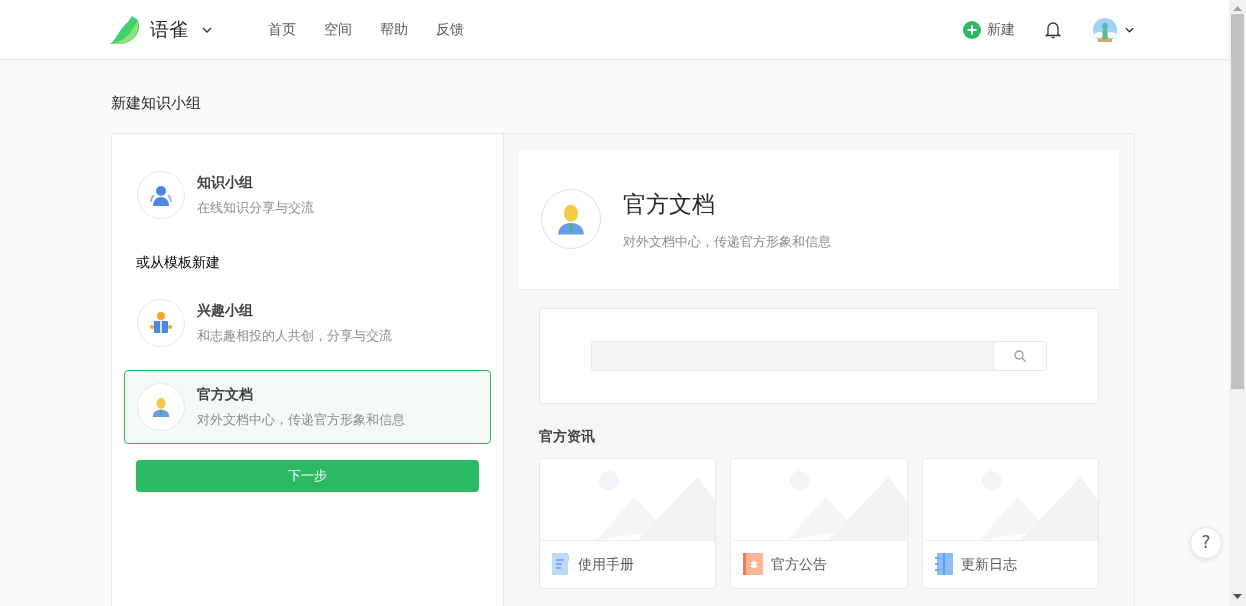 The width and height of the screenshot is (1246, 606). Describe the element at coordinates (169, 29) in the screenshot. I see `brand-name: 语雀` at that location.